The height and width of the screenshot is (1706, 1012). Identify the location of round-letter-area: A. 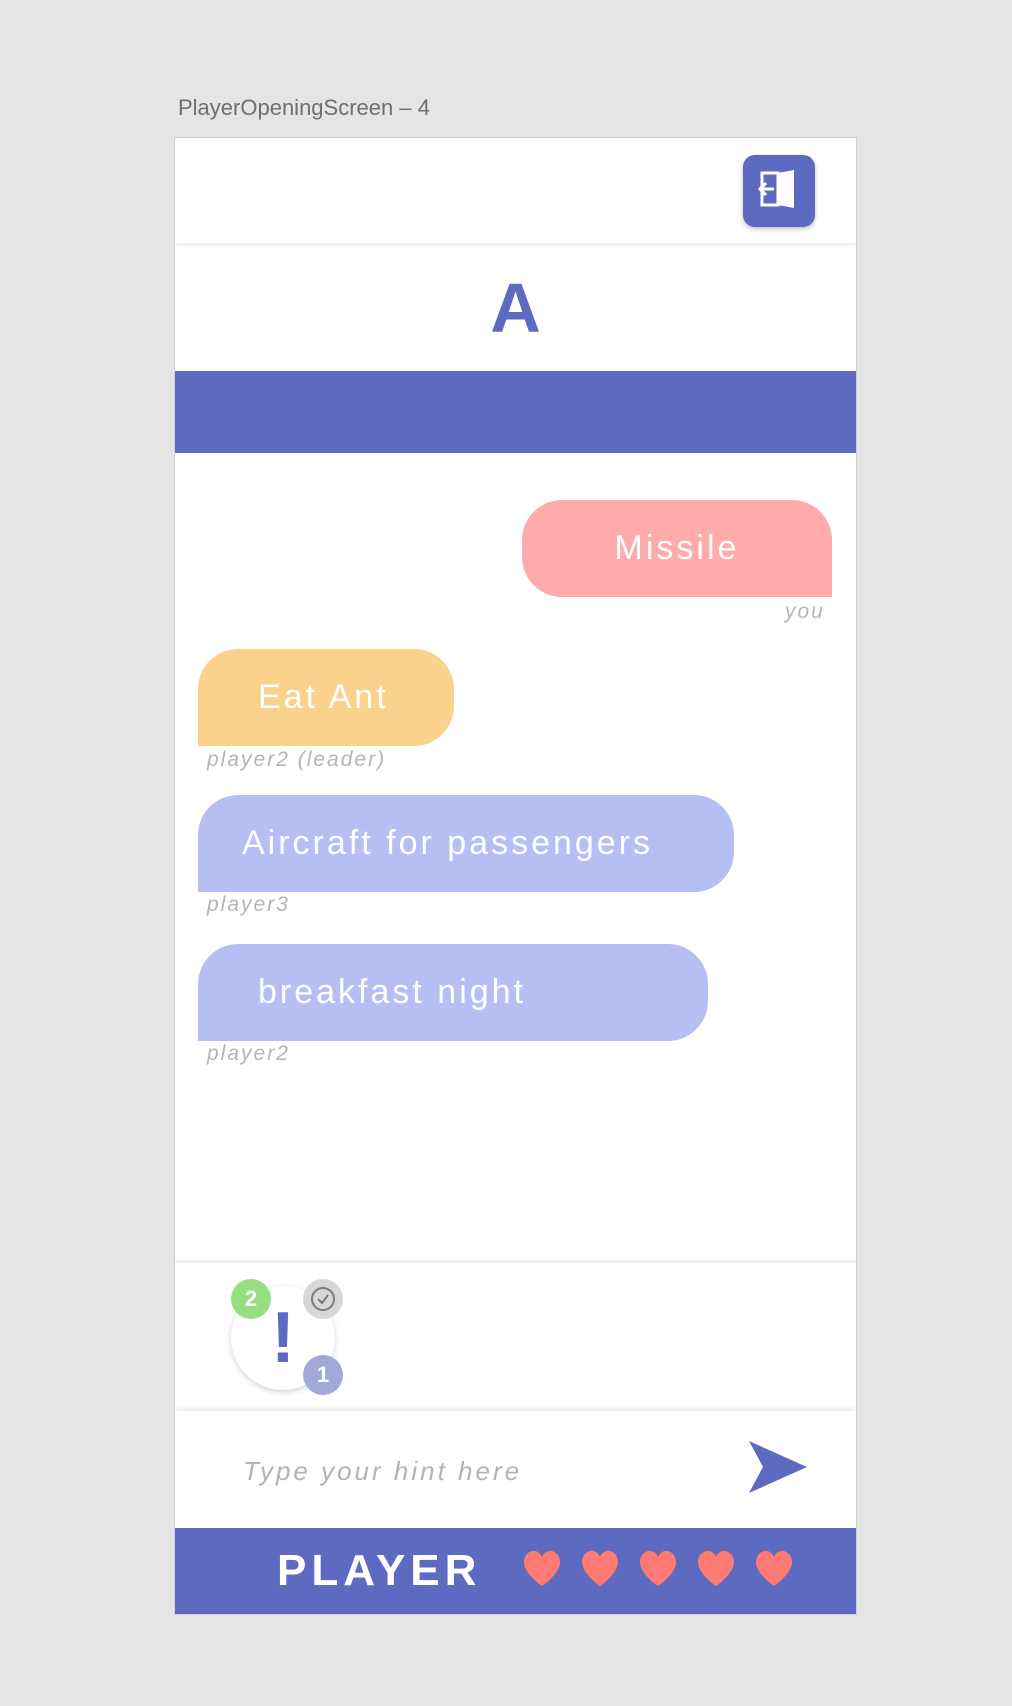
(515, 307).